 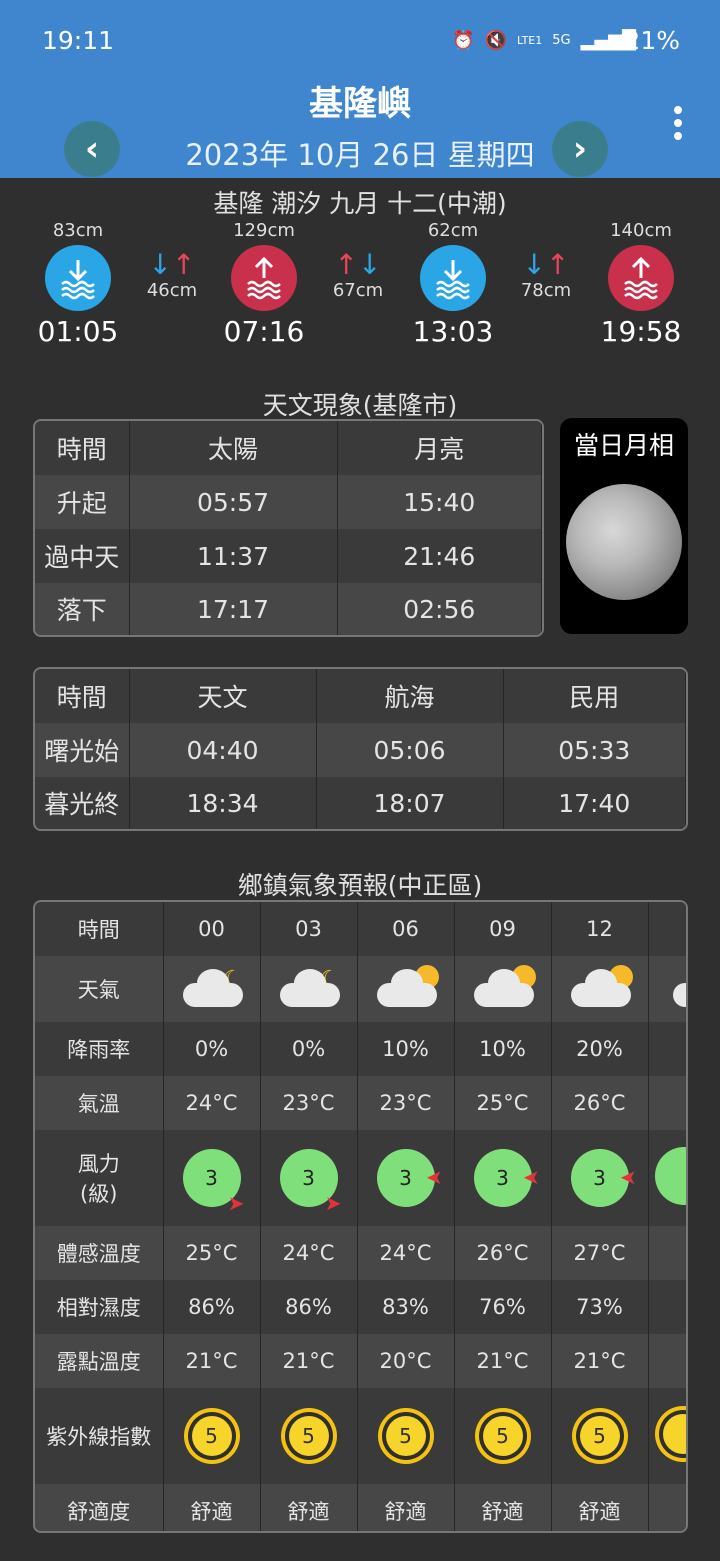 What do you see at coordinates (212, 1253) in the screenshot?
I see `feel-cell: 25°C` at bounding box center [212, 1253].